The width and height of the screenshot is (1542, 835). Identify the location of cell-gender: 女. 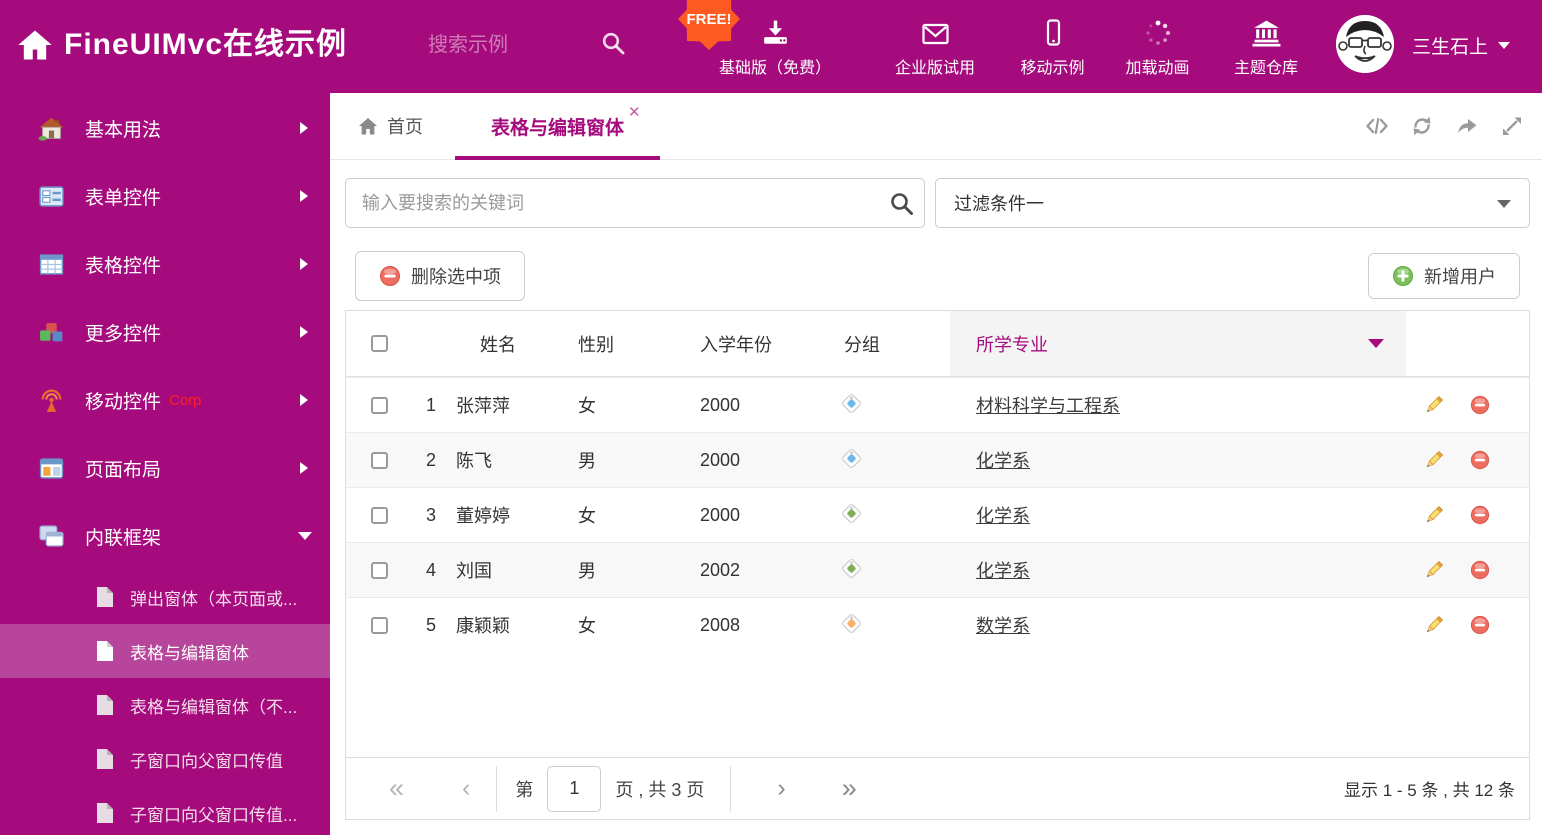
(587, 406).